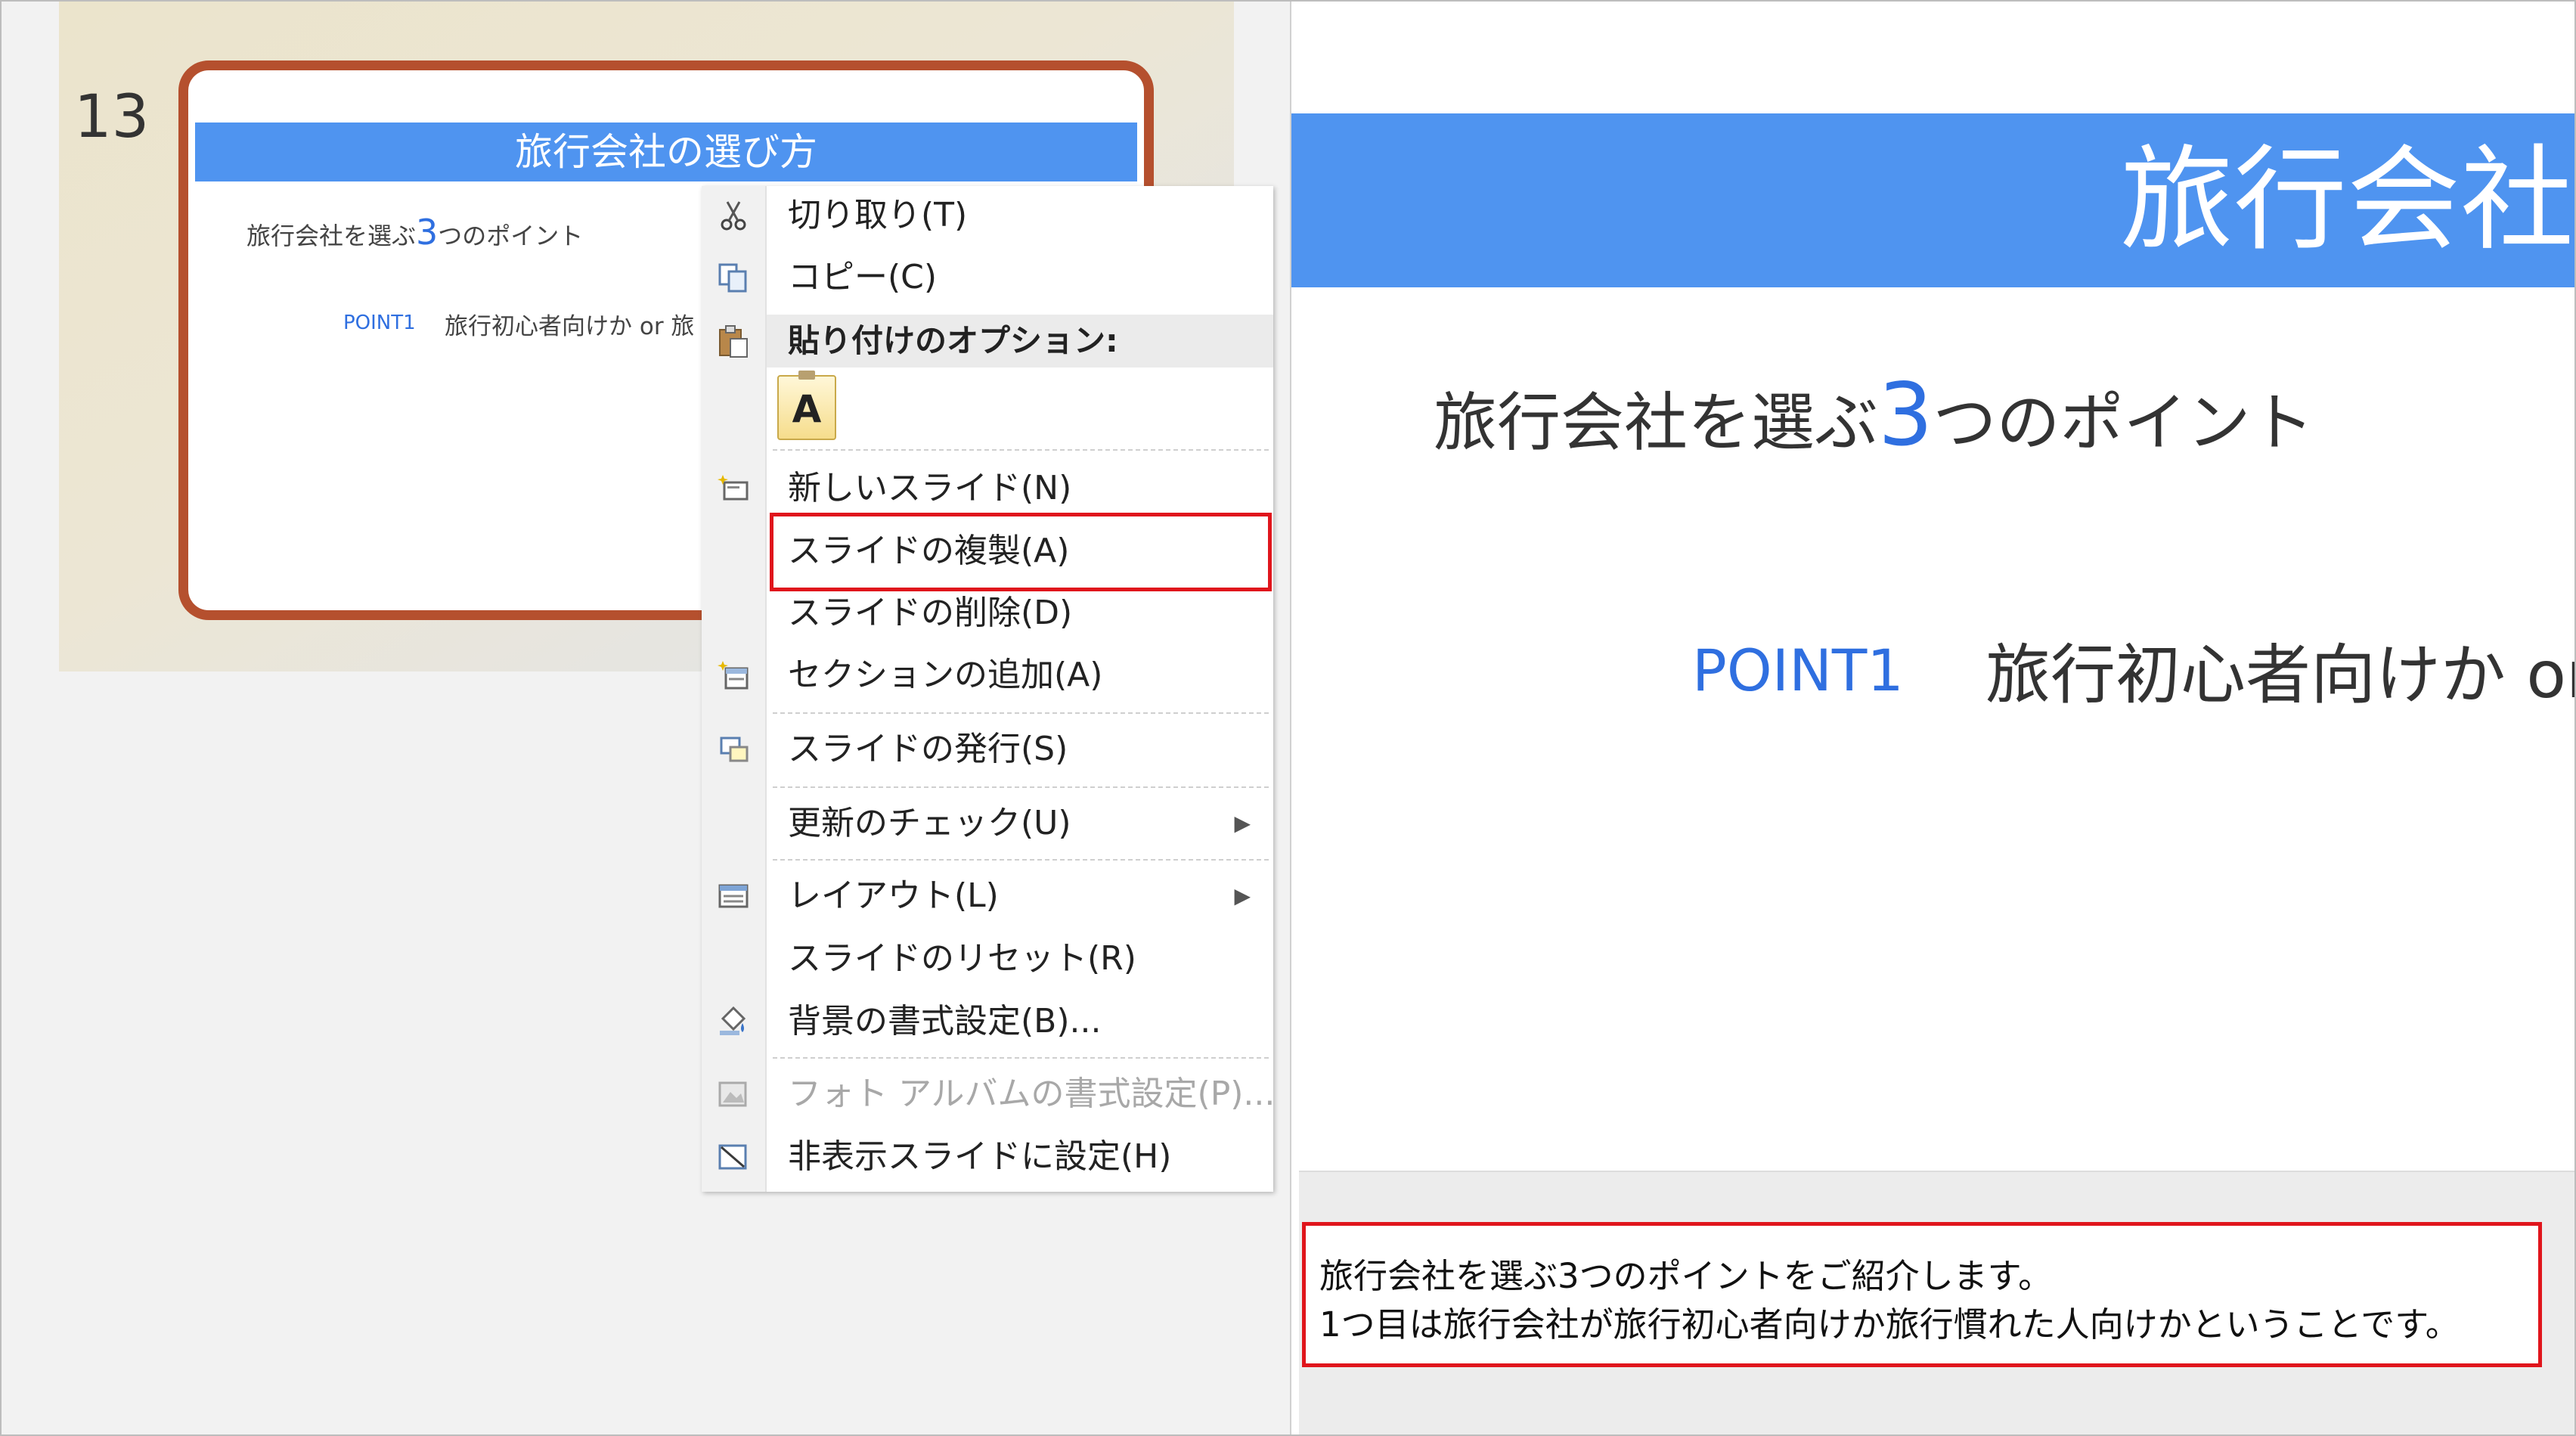  I want to click on menu-item-delete-slide: スライドの削除(D), so click(987, 613).